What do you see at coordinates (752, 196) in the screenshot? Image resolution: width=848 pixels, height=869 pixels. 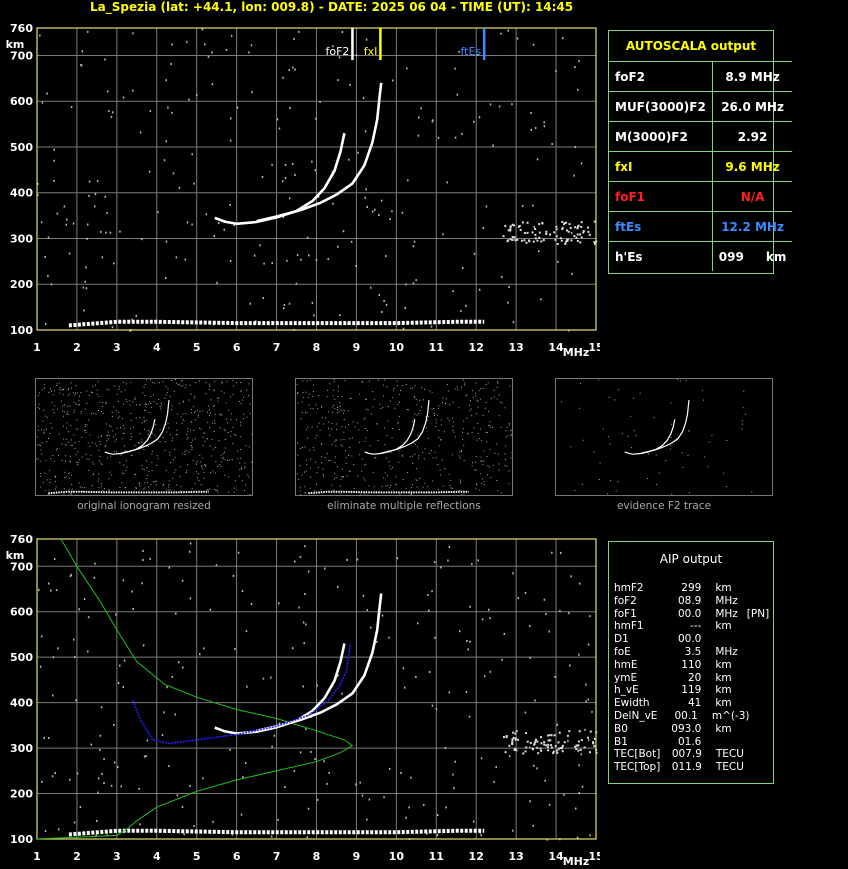 I see `autoscala-value: N/A` at bounding box center [752, 196].